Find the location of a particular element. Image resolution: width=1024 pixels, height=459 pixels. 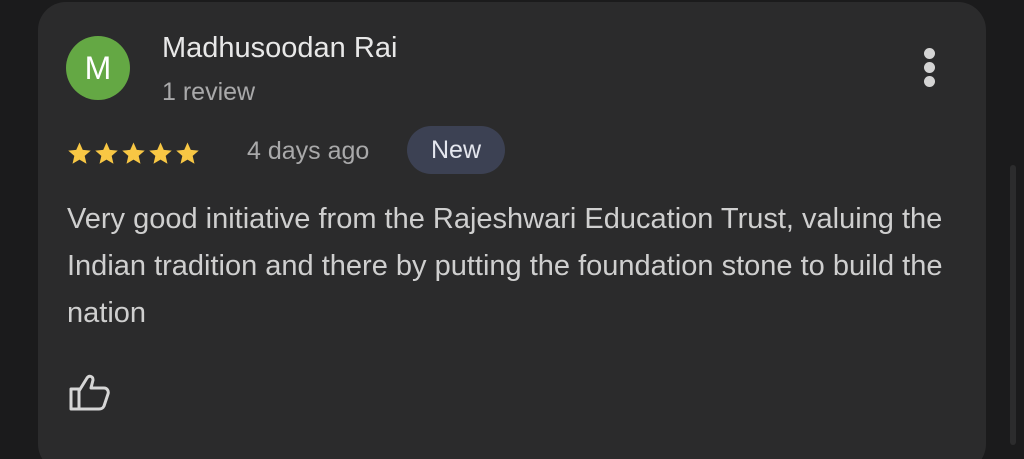

more-vert-icon is located at coordinates (929, 53).